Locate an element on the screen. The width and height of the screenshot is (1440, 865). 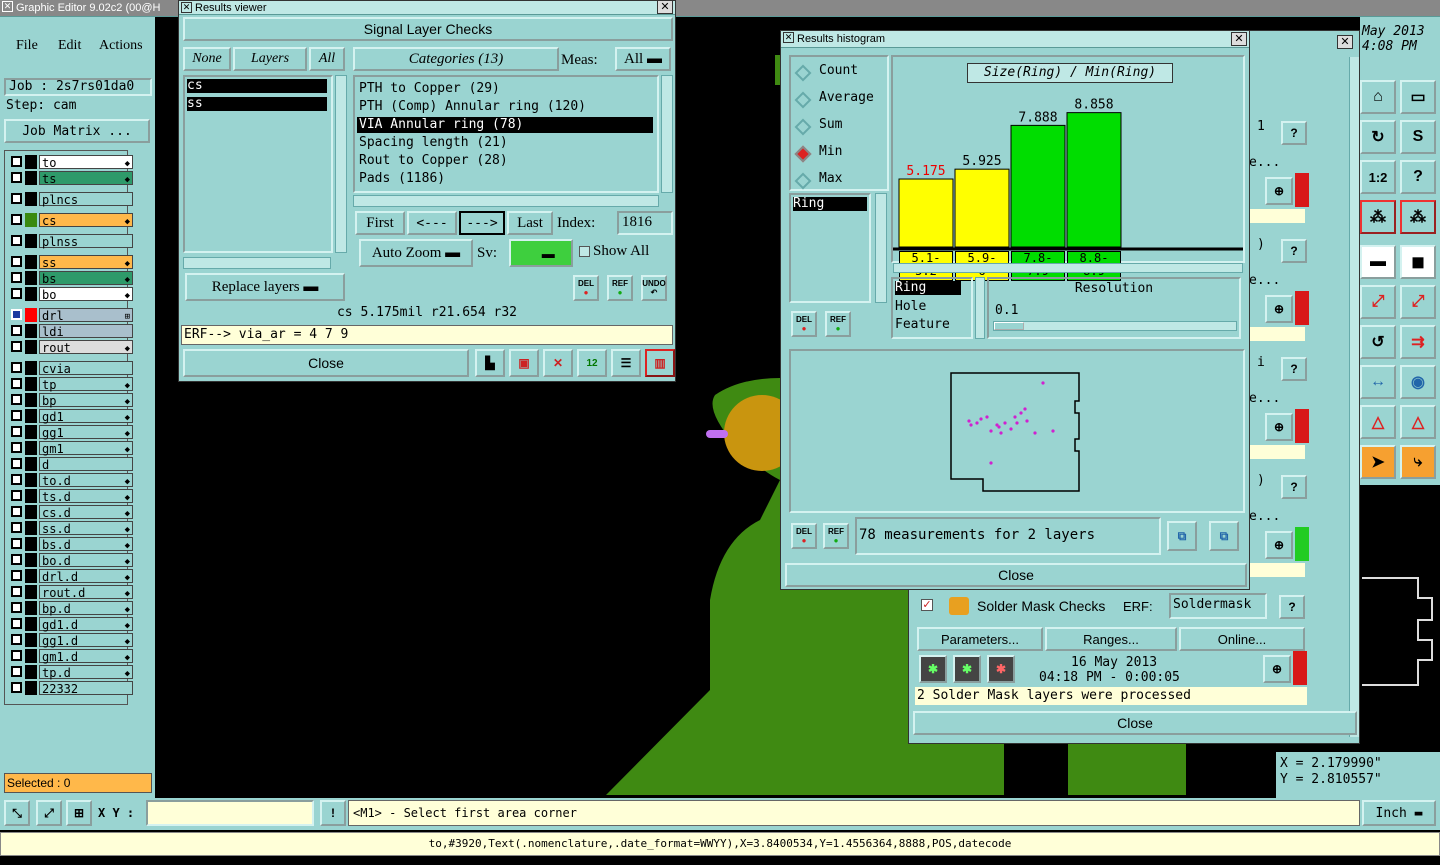
category-scrollbar is located at coordinates (667, 134).